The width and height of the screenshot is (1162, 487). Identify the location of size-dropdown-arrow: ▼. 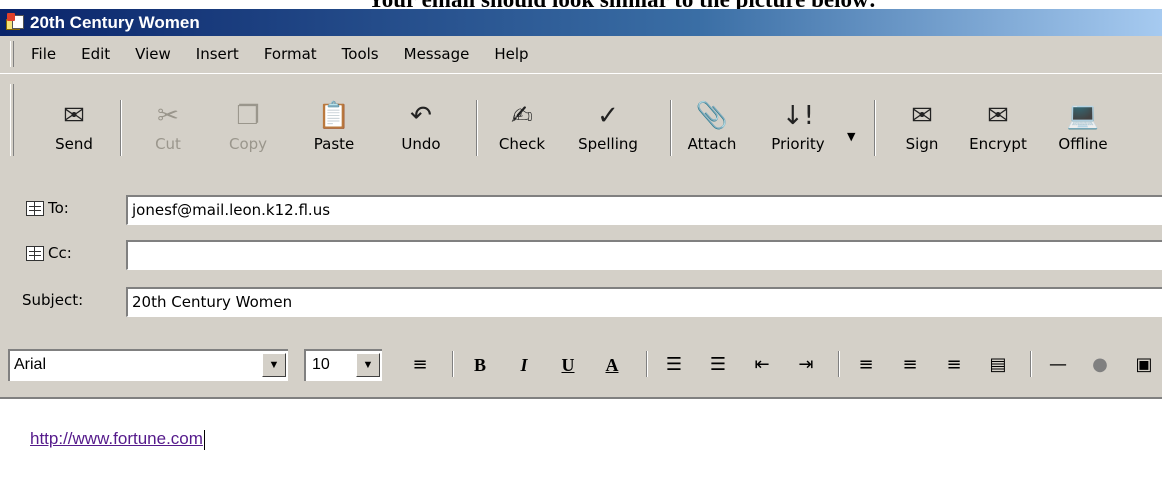
(368, 365).